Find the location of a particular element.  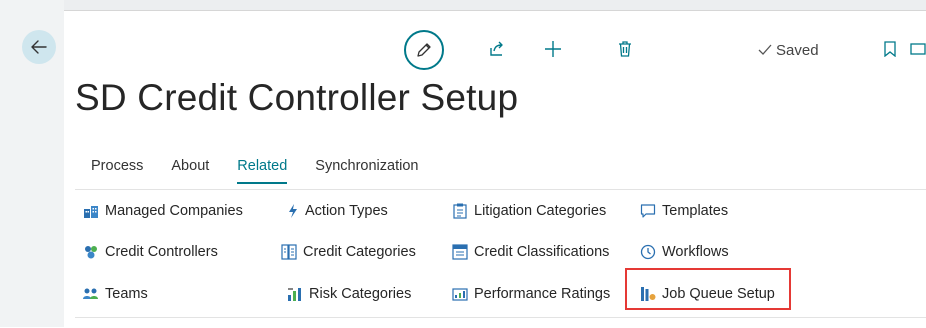

highlight-annotation is located at coordinates (708, 289).